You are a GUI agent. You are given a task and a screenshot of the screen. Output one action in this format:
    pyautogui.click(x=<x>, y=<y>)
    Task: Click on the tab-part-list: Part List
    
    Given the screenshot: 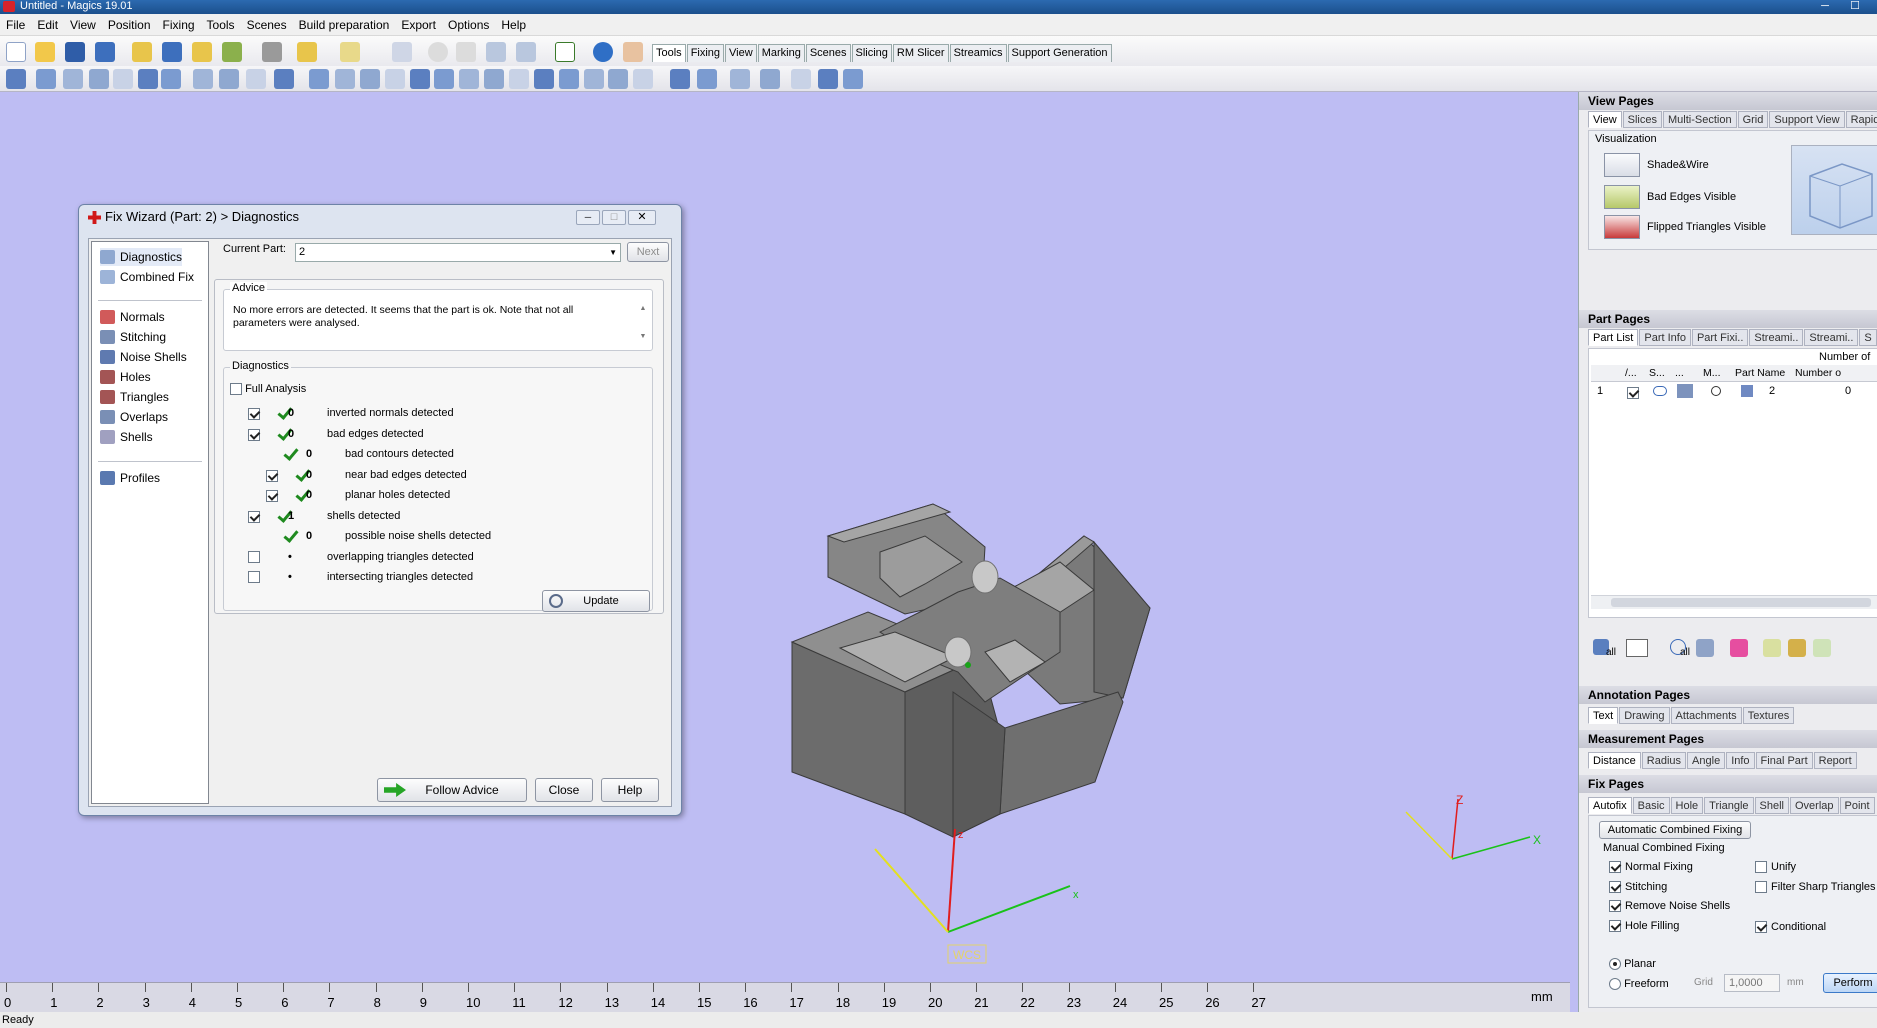 What is the action you would take?
    pyautogui.click(x=1613, y=337)
    